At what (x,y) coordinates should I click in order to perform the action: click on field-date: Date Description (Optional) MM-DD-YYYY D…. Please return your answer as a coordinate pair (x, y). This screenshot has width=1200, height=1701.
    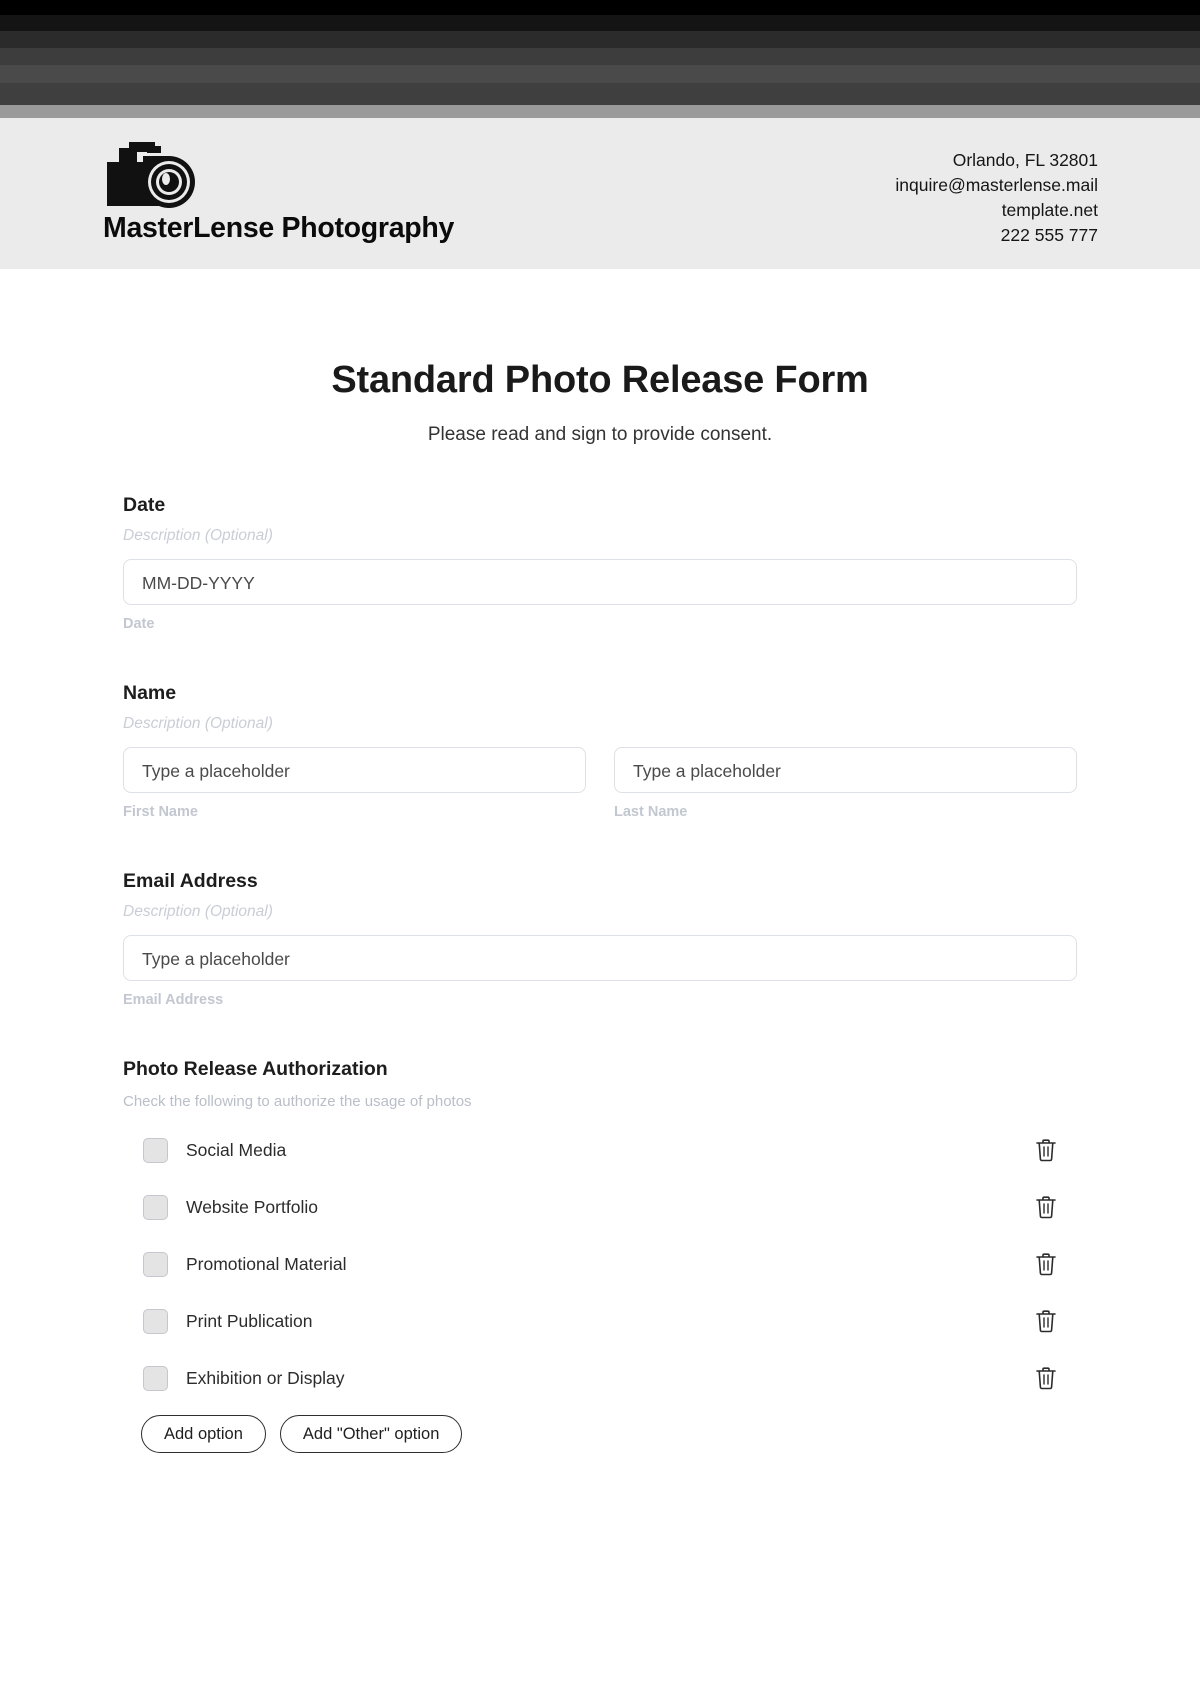
    Looking at the image, I should click on (600, 563).